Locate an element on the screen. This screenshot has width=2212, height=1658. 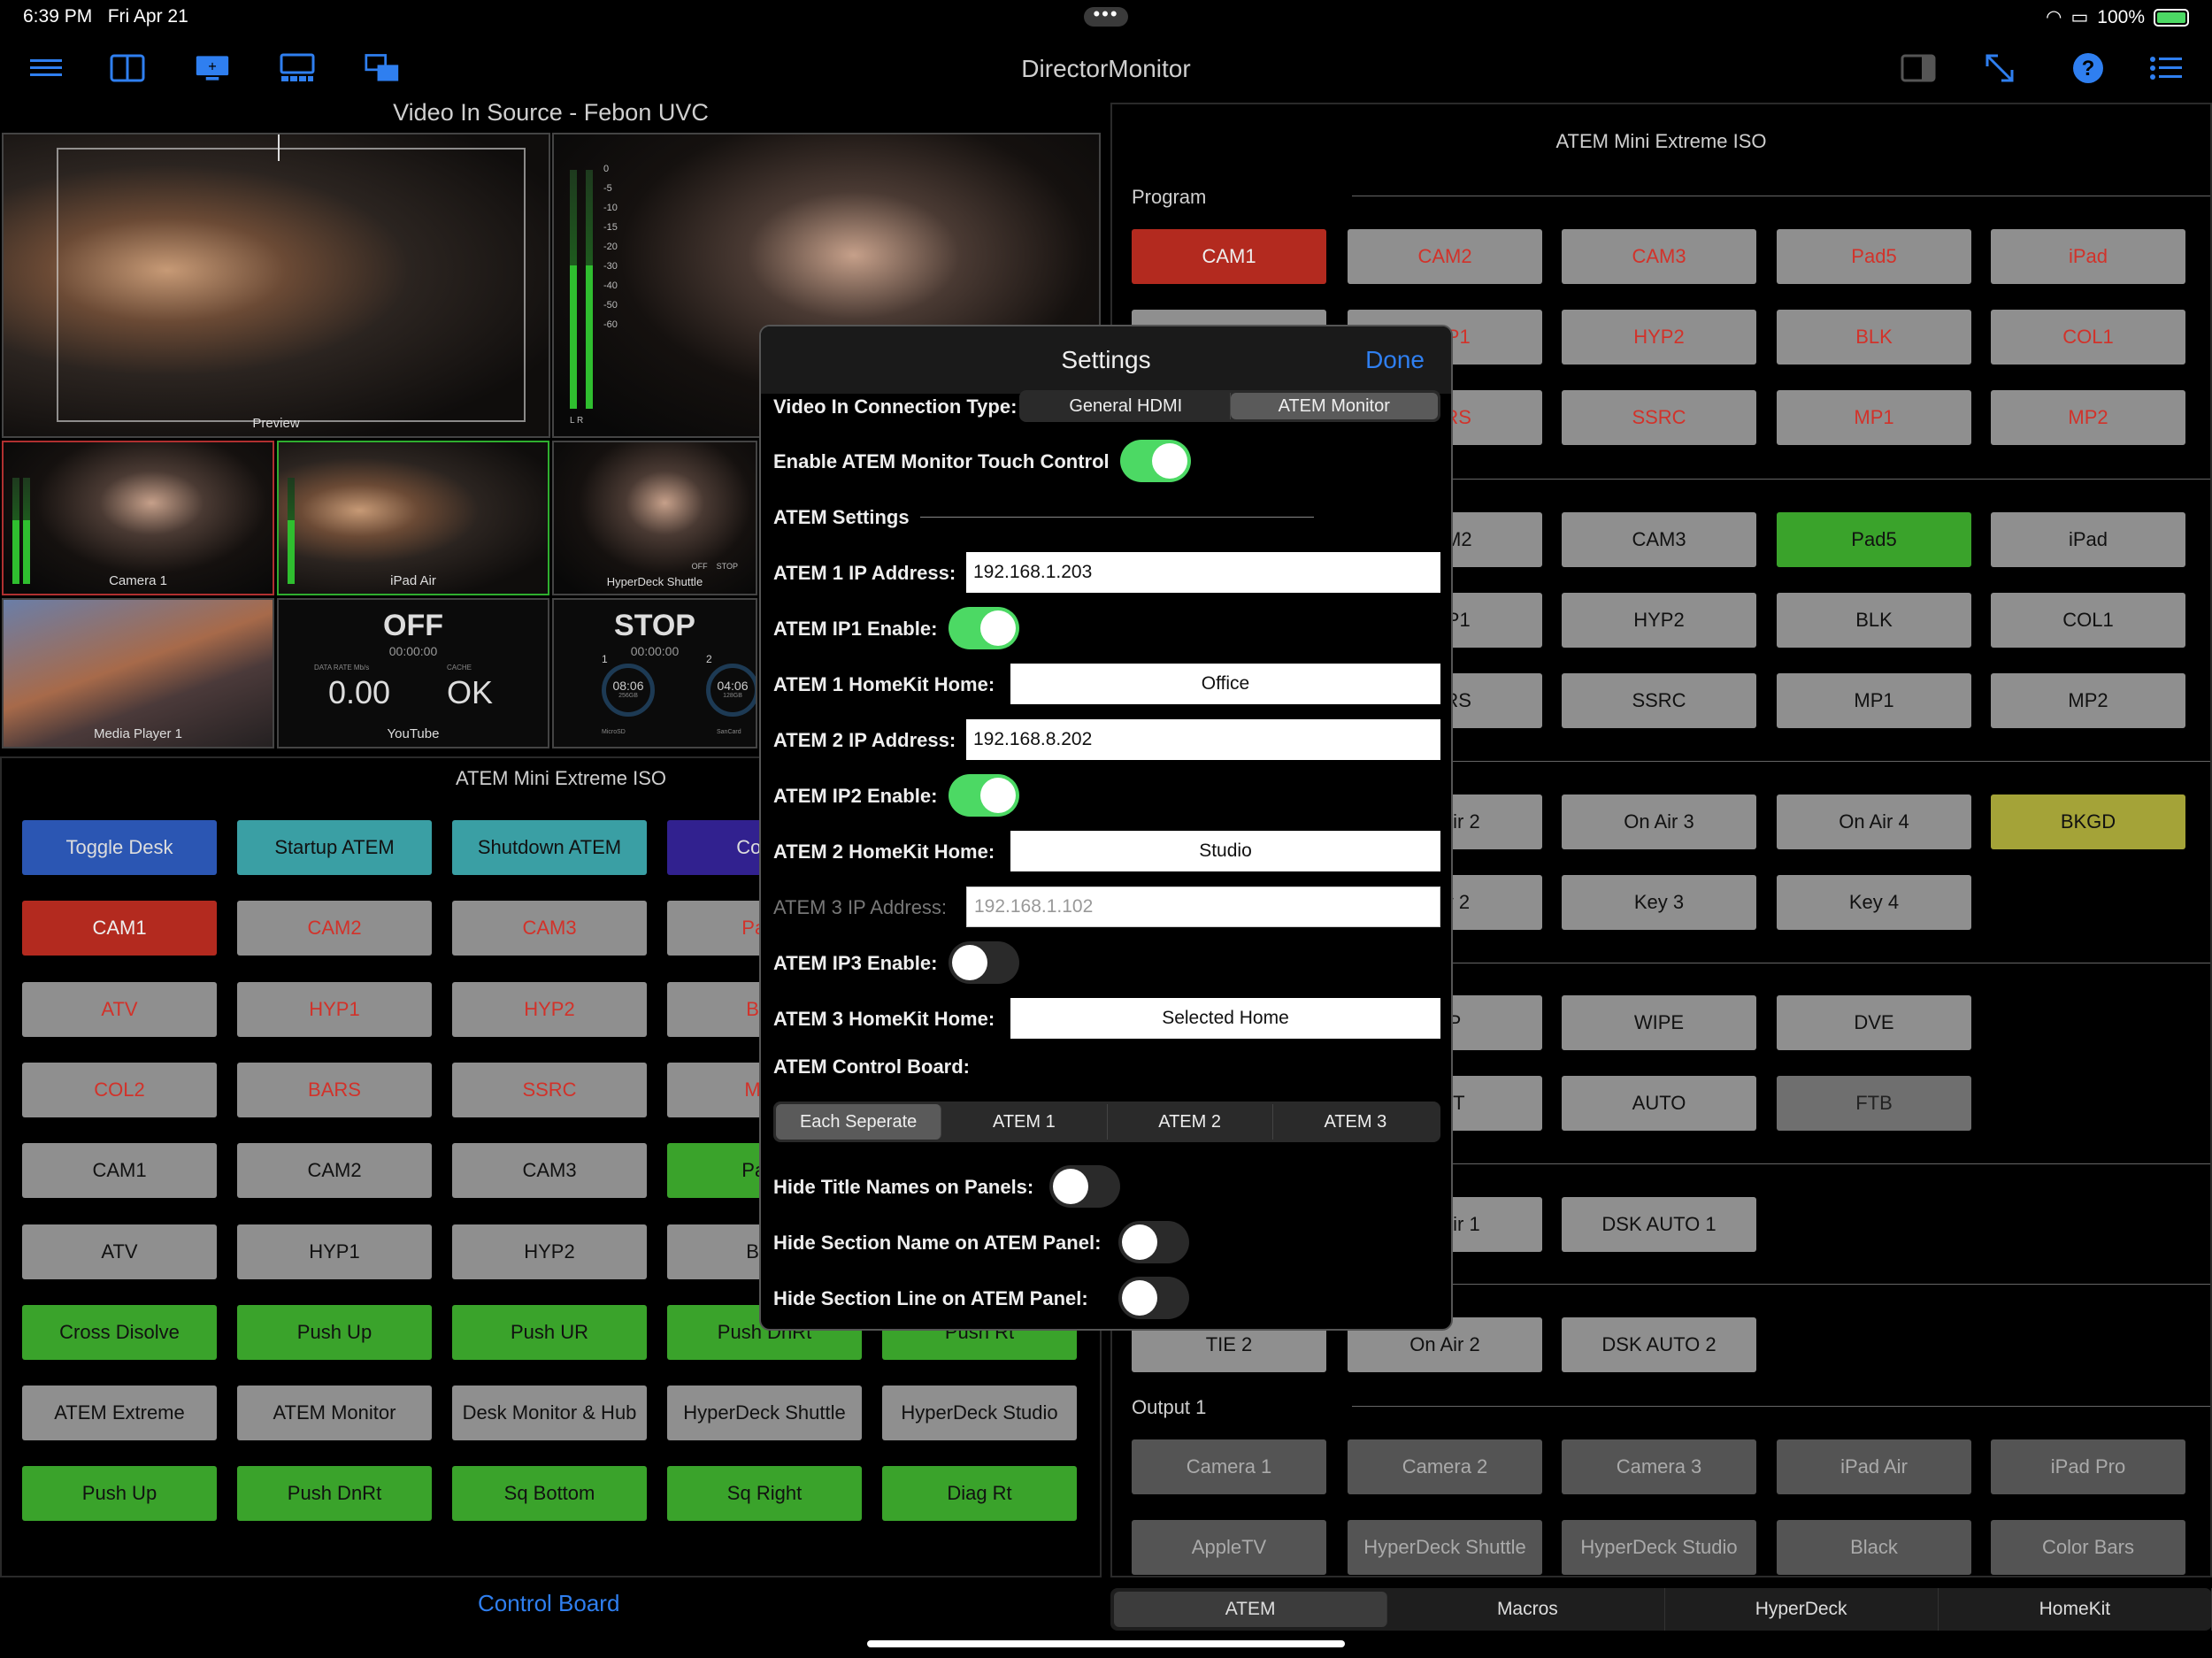
multiview-icon is located at coordinates (298, 68).